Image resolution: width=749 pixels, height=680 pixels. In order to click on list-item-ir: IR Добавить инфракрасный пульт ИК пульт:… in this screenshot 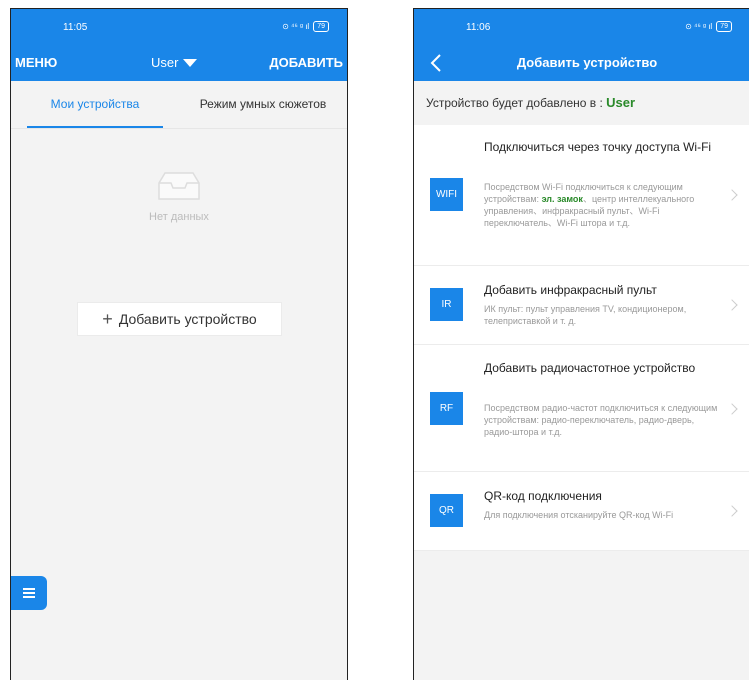, I will do `click(581, 305)`.